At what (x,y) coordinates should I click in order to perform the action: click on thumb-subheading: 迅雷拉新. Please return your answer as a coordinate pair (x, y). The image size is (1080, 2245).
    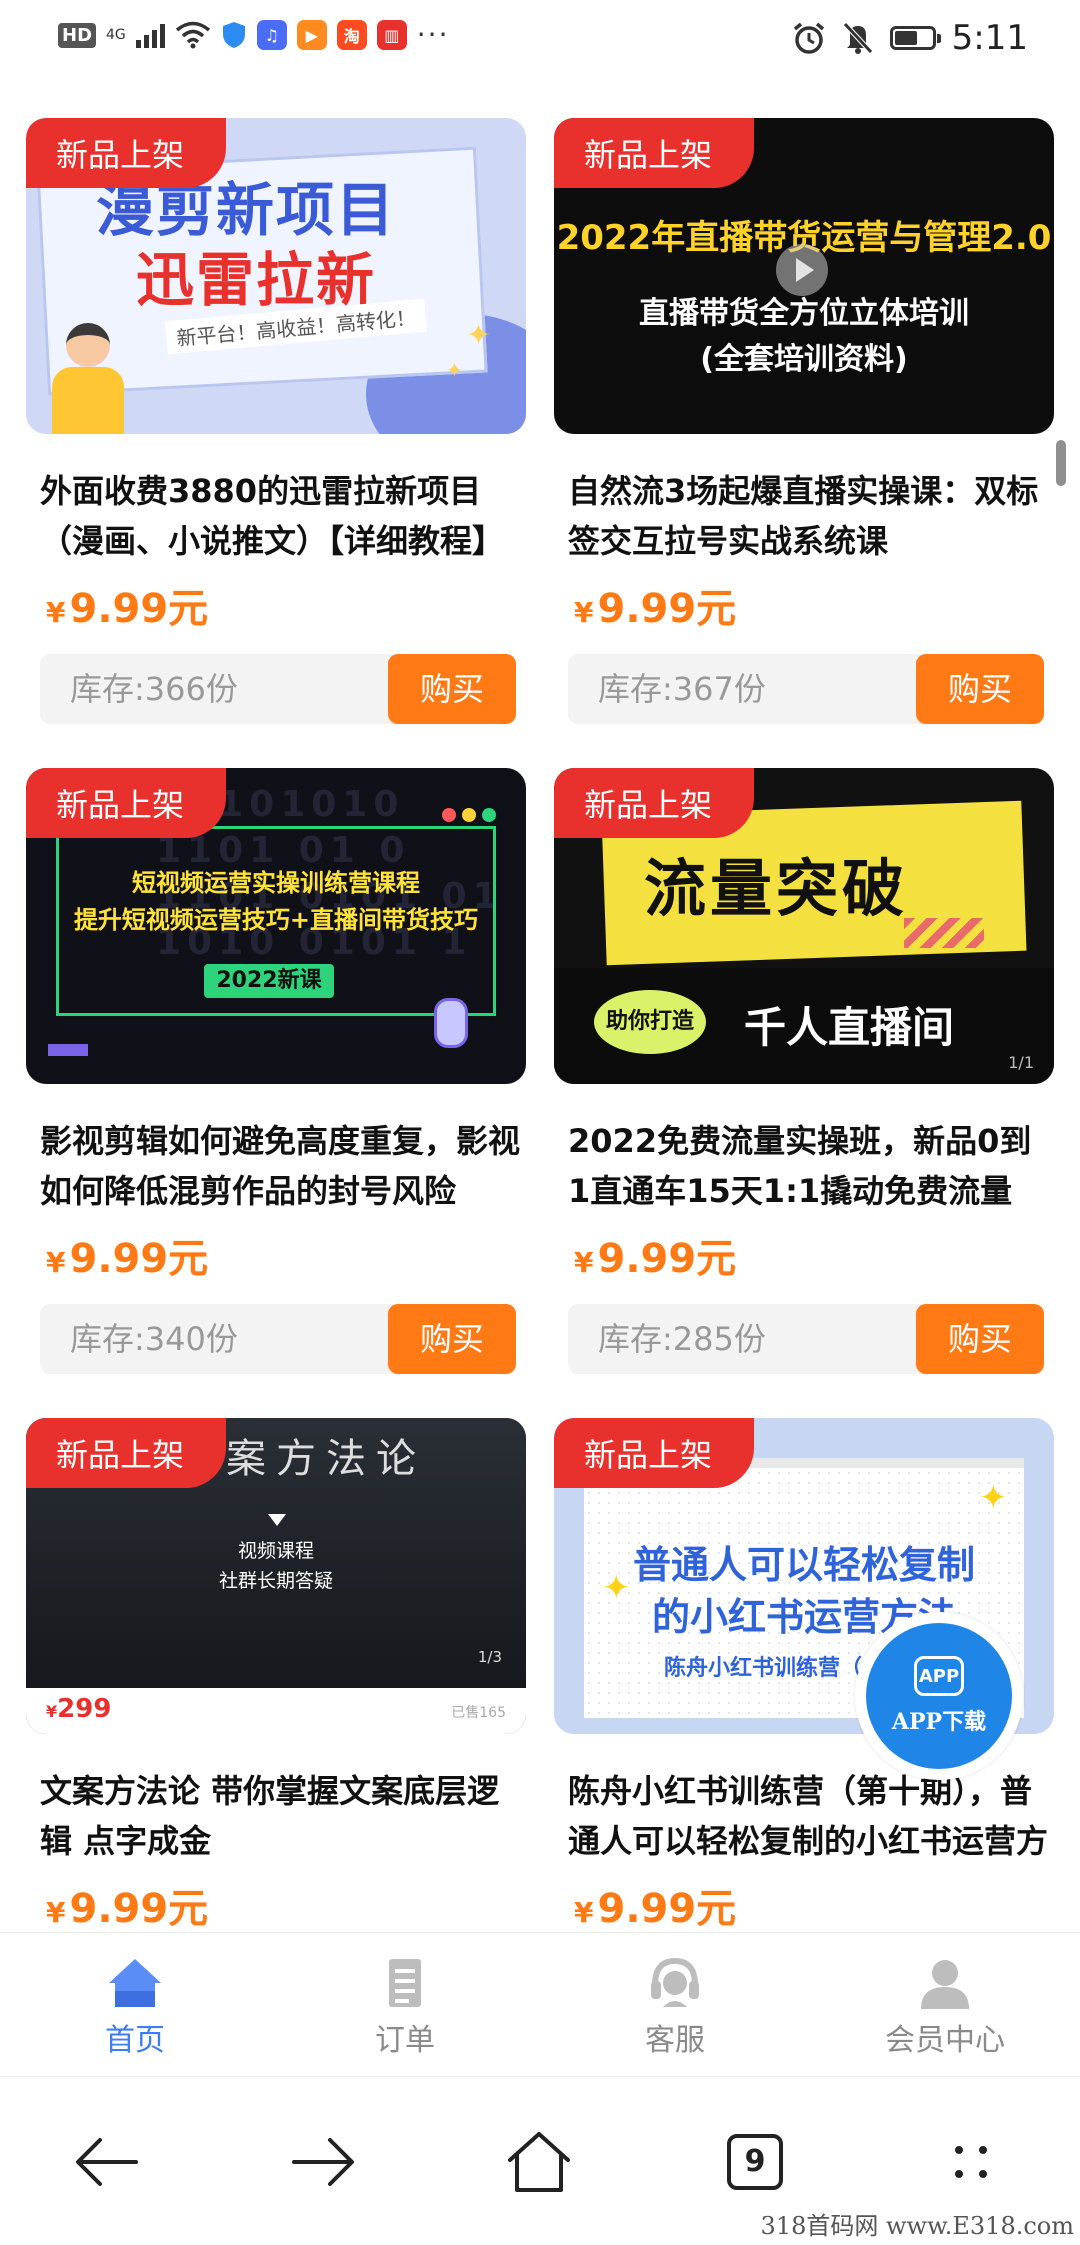
    Looking at the image, I should click on (256, 280).